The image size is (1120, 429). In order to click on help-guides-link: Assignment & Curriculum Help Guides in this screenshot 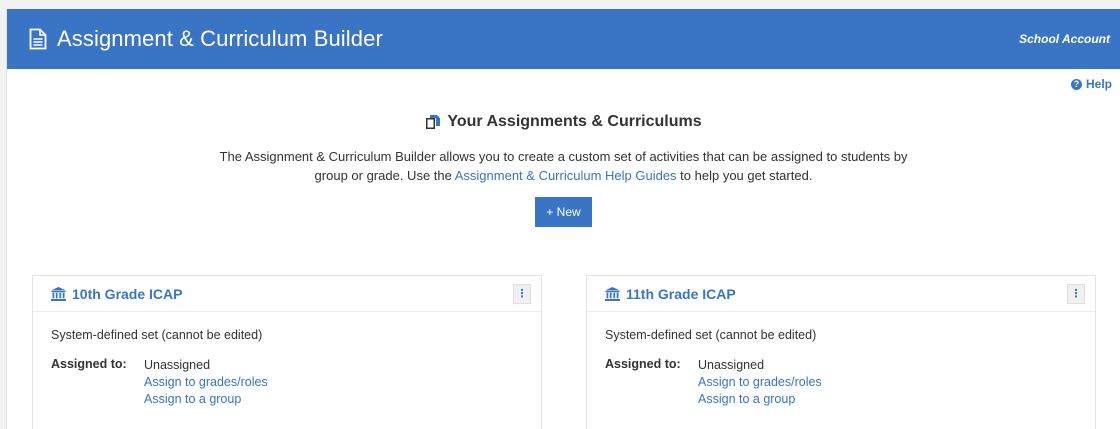, I will do `click(566, 175)`.